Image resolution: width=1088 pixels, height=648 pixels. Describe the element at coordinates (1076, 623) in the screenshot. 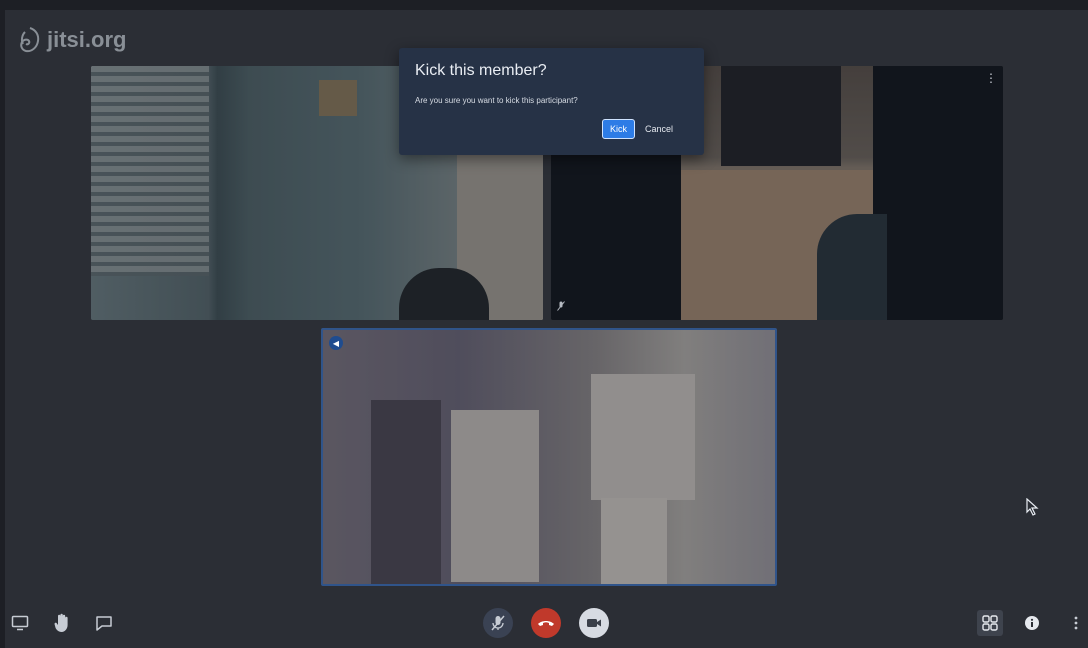

I see `more-icon` at that location.